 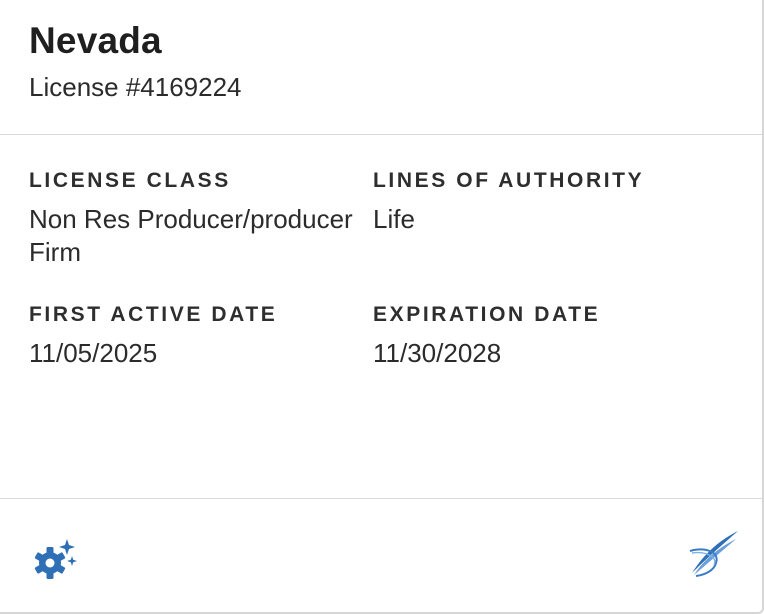 I want to click on swoosh-logo-icon, so click(x=713, y=554).